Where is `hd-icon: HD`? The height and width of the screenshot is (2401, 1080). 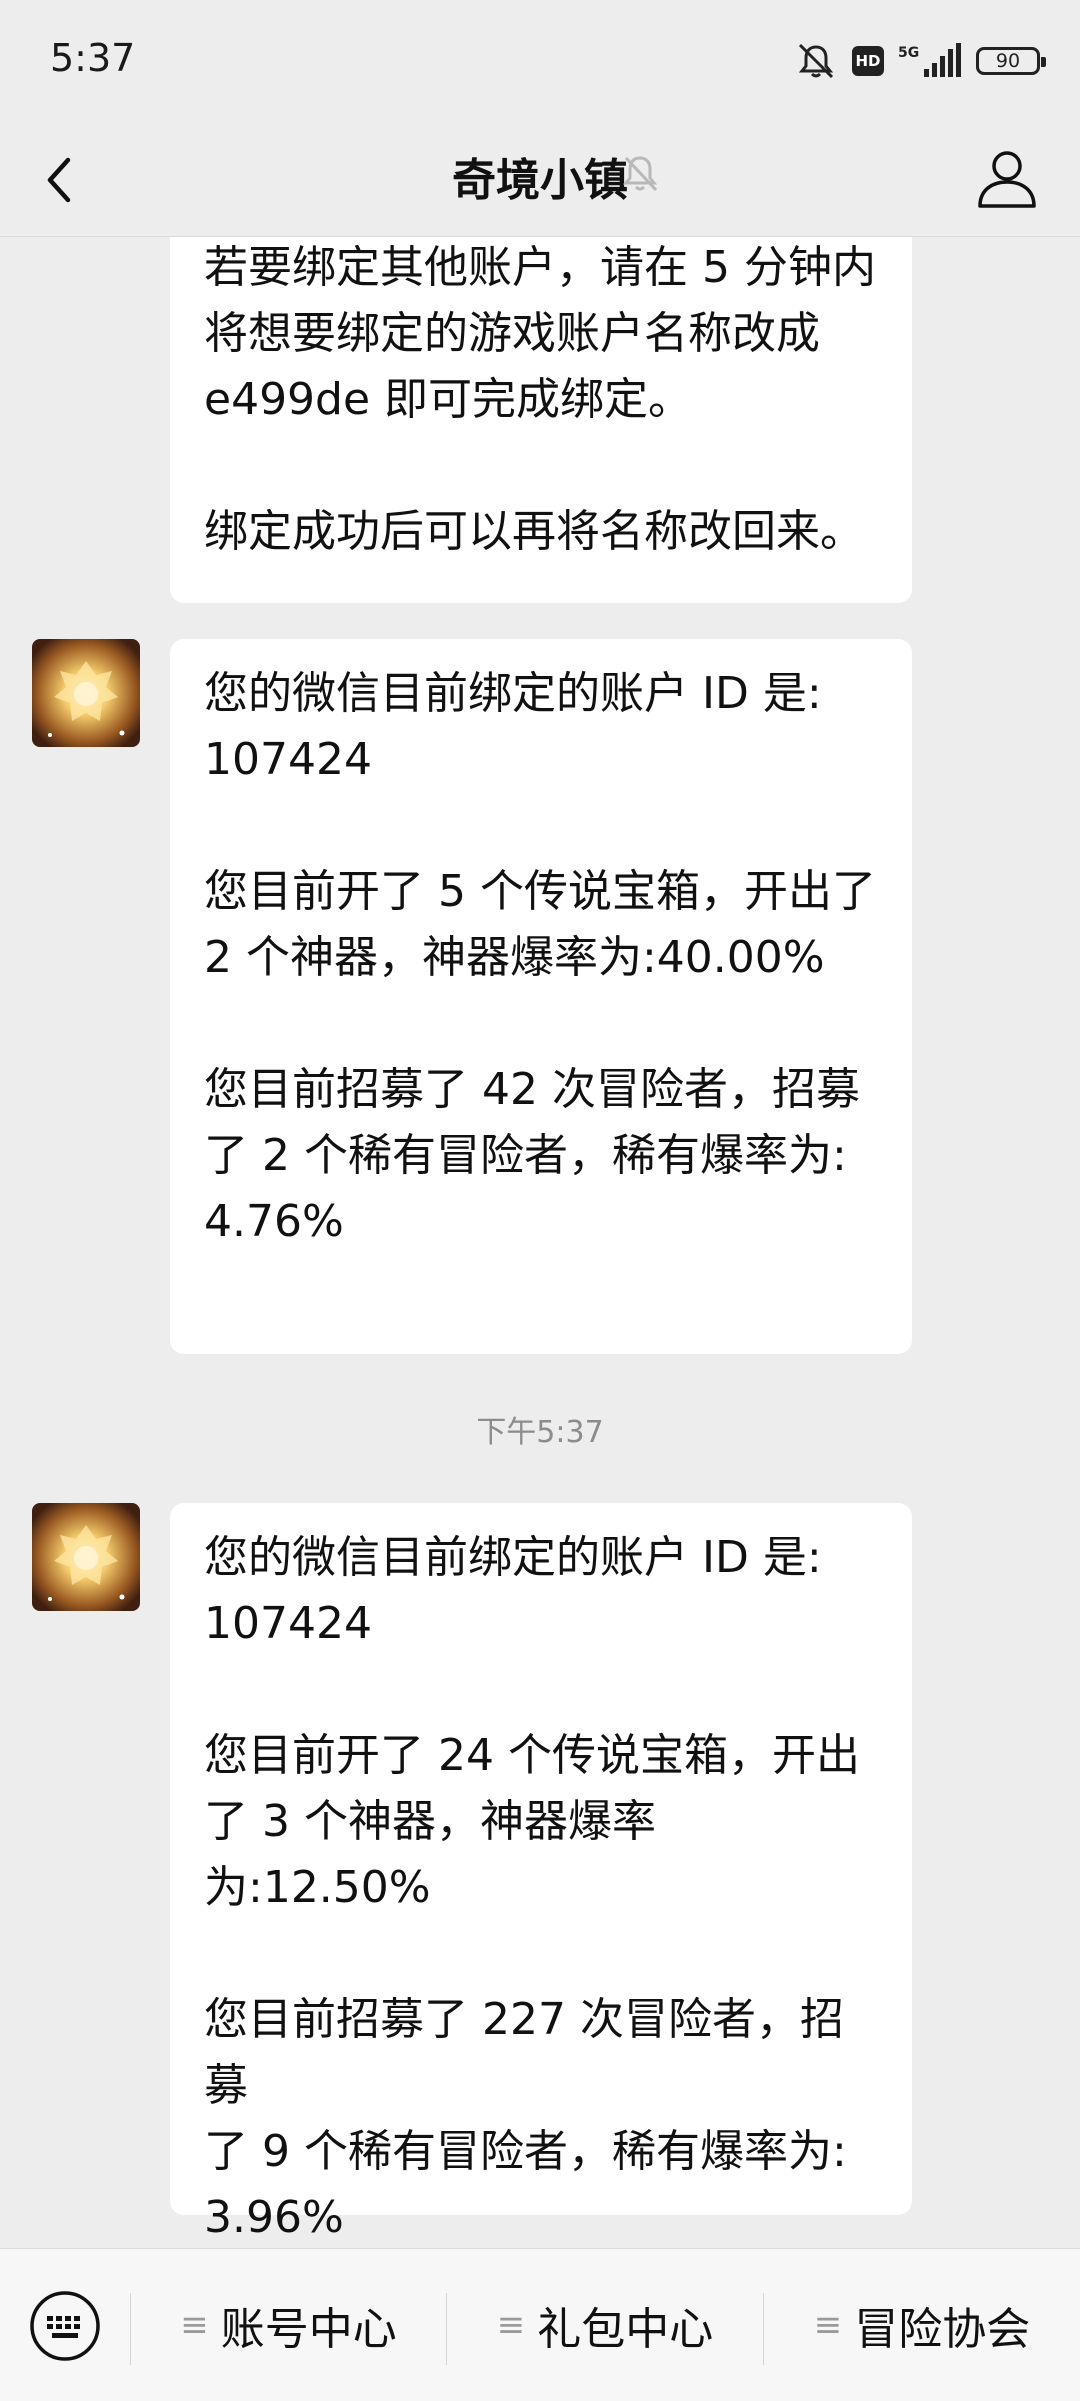 hd-icon: HD is located at coordinates (868, 61).